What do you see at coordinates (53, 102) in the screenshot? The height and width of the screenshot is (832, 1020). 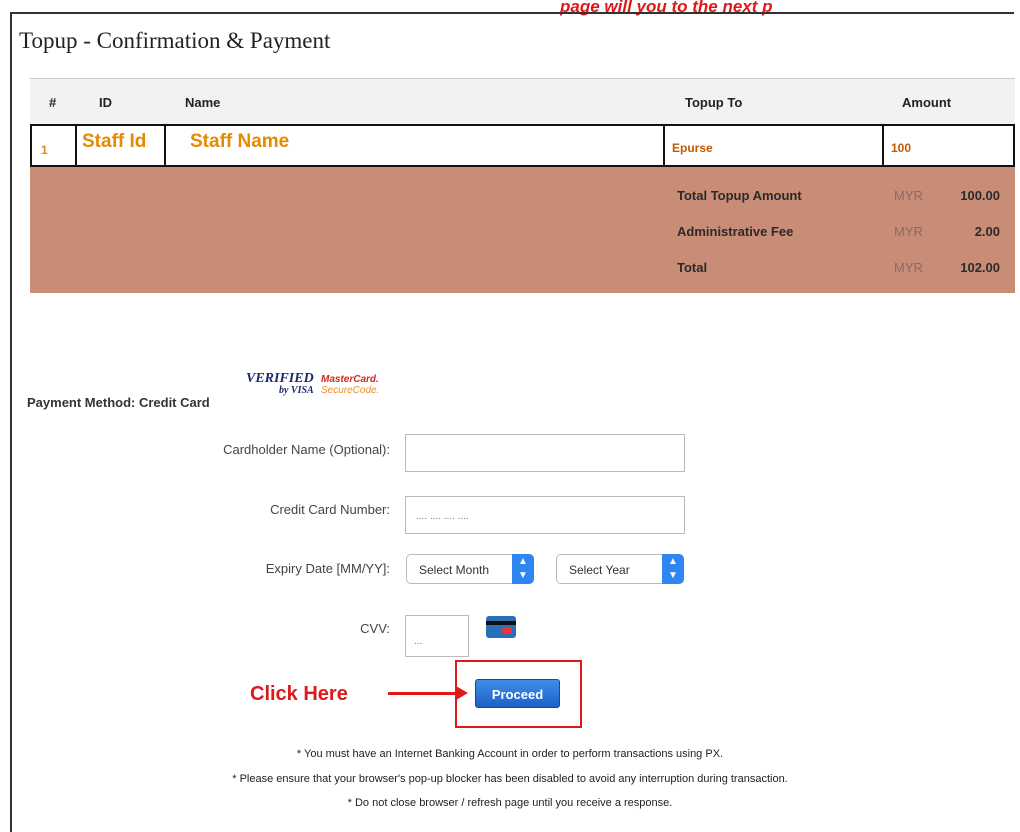 I see `header-num: #` at bounding box center [53, 102].